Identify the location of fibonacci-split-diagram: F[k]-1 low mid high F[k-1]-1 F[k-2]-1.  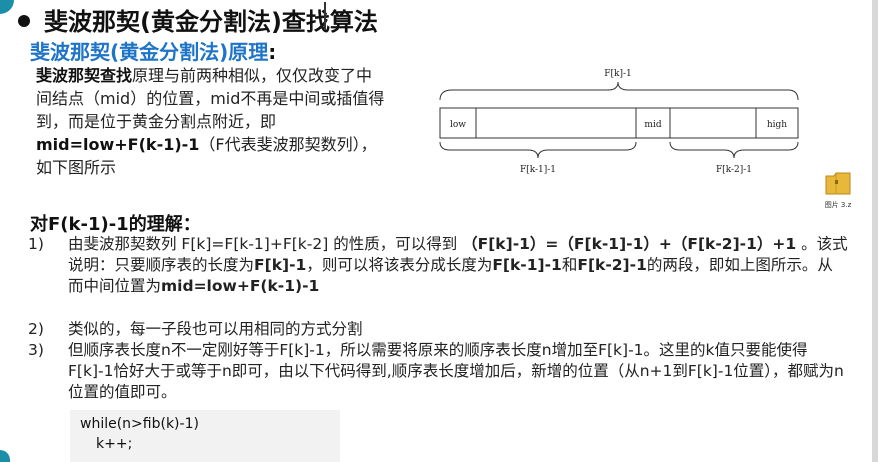
(619, 122).